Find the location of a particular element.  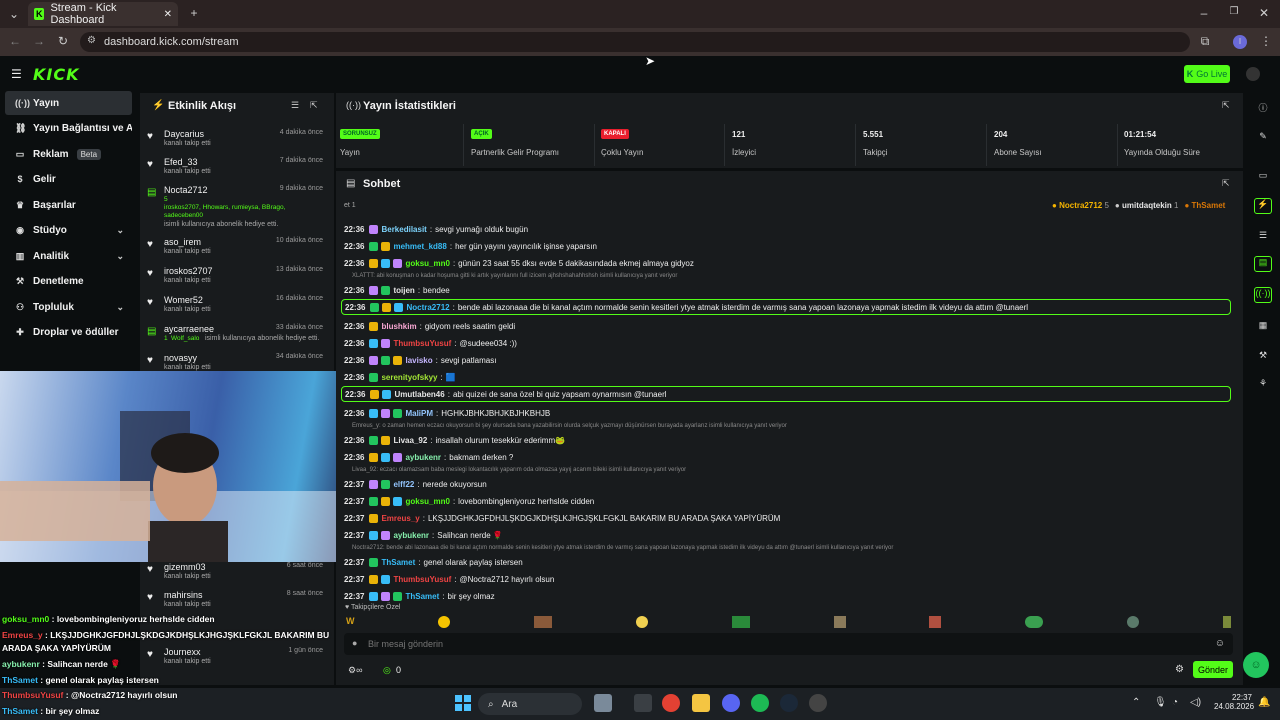

steam-icon is located at coordinates (789, 703).